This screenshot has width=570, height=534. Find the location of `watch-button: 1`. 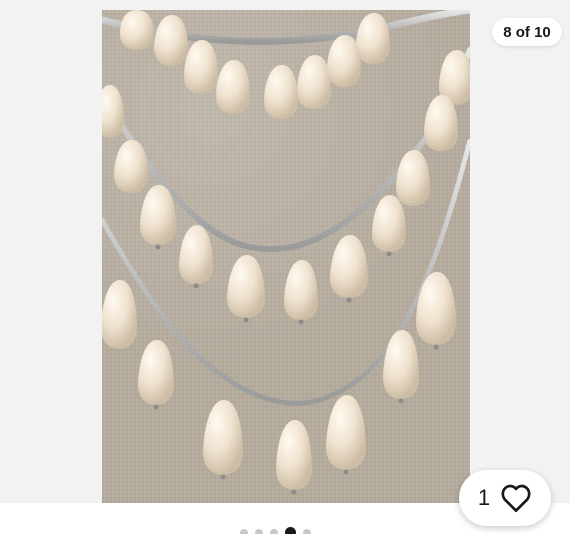

watch-button: 1 is located at coordinates (505, 498).